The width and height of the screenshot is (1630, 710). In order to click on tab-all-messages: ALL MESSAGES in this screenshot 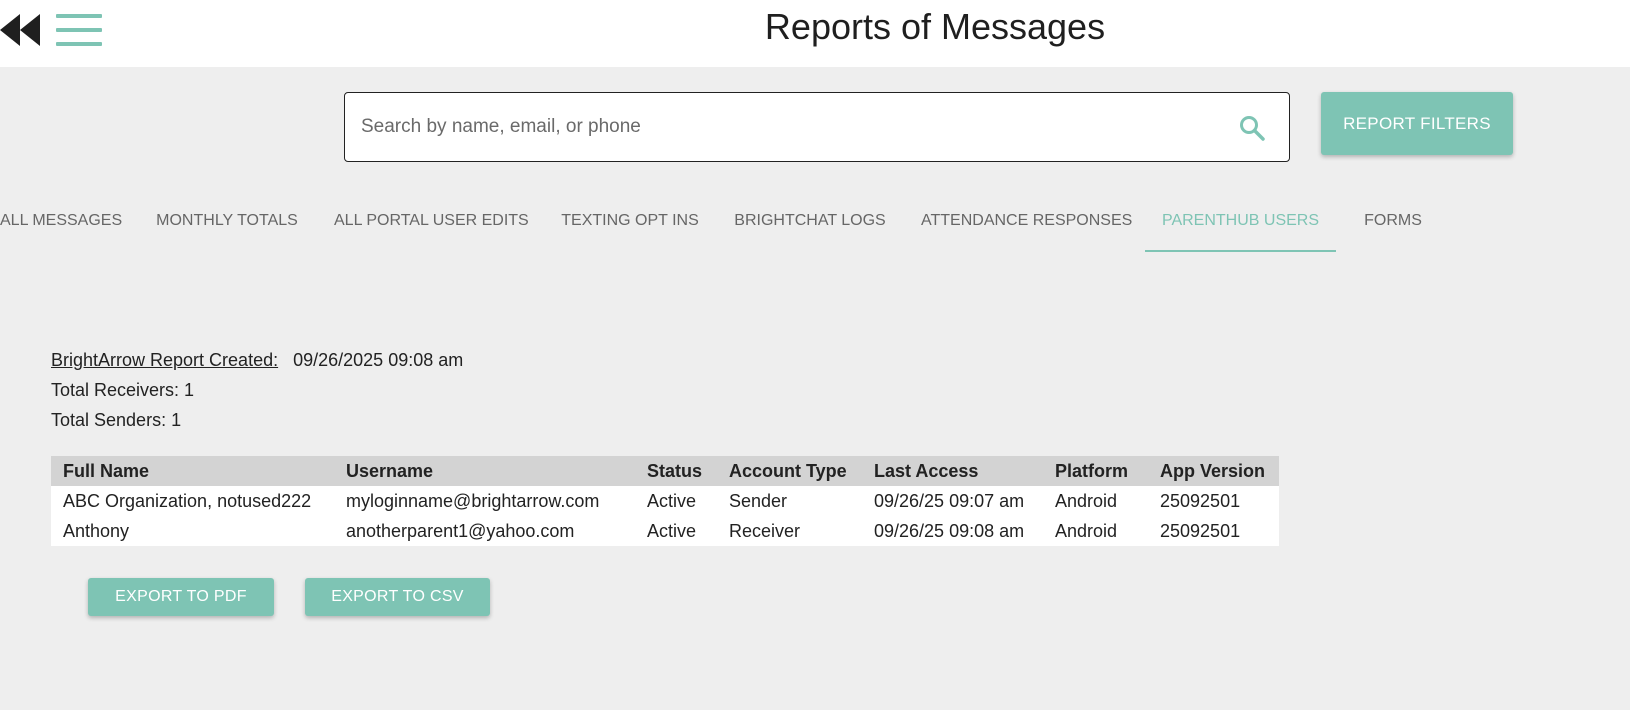, I will do `click(61, 226)`.